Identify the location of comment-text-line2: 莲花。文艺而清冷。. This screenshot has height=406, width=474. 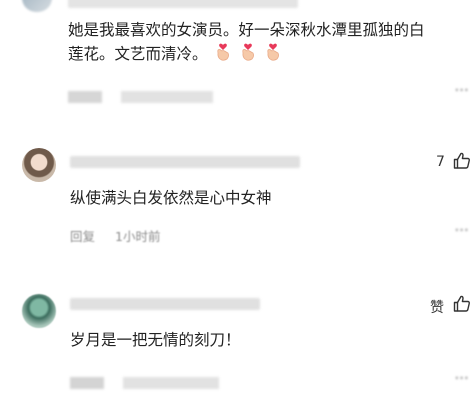
(175, 55).